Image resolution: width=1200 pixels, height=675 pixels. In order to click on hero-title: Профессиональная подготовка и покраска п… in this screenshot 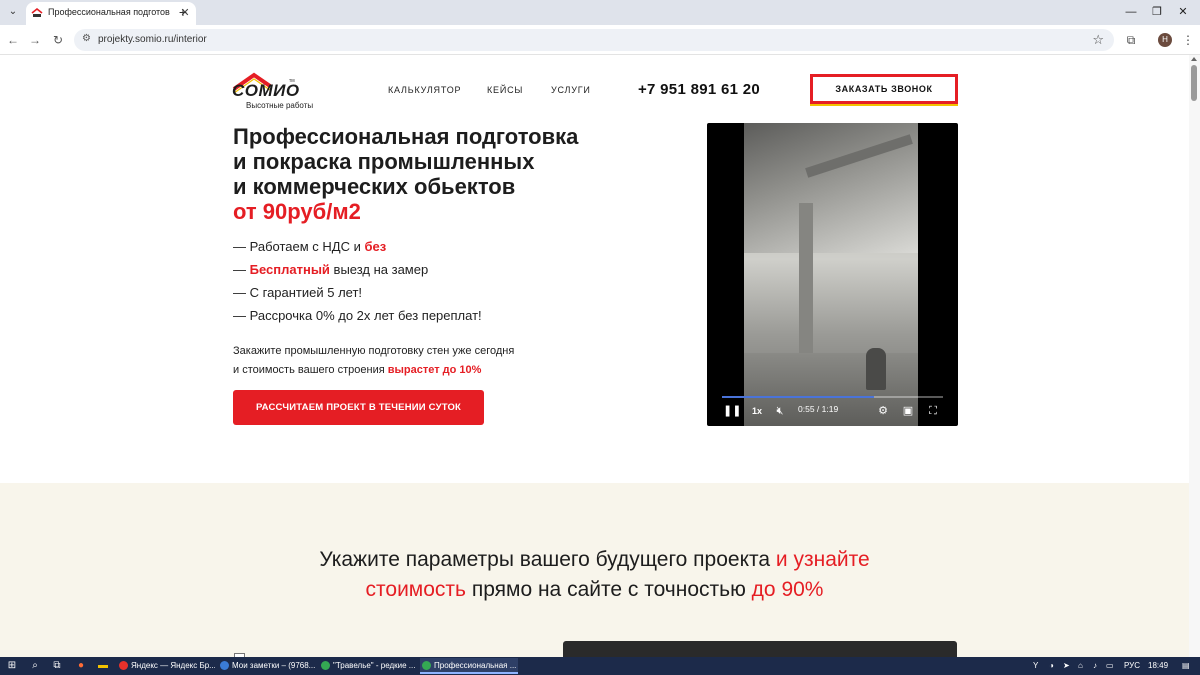, I will do `click(443, 174)`.